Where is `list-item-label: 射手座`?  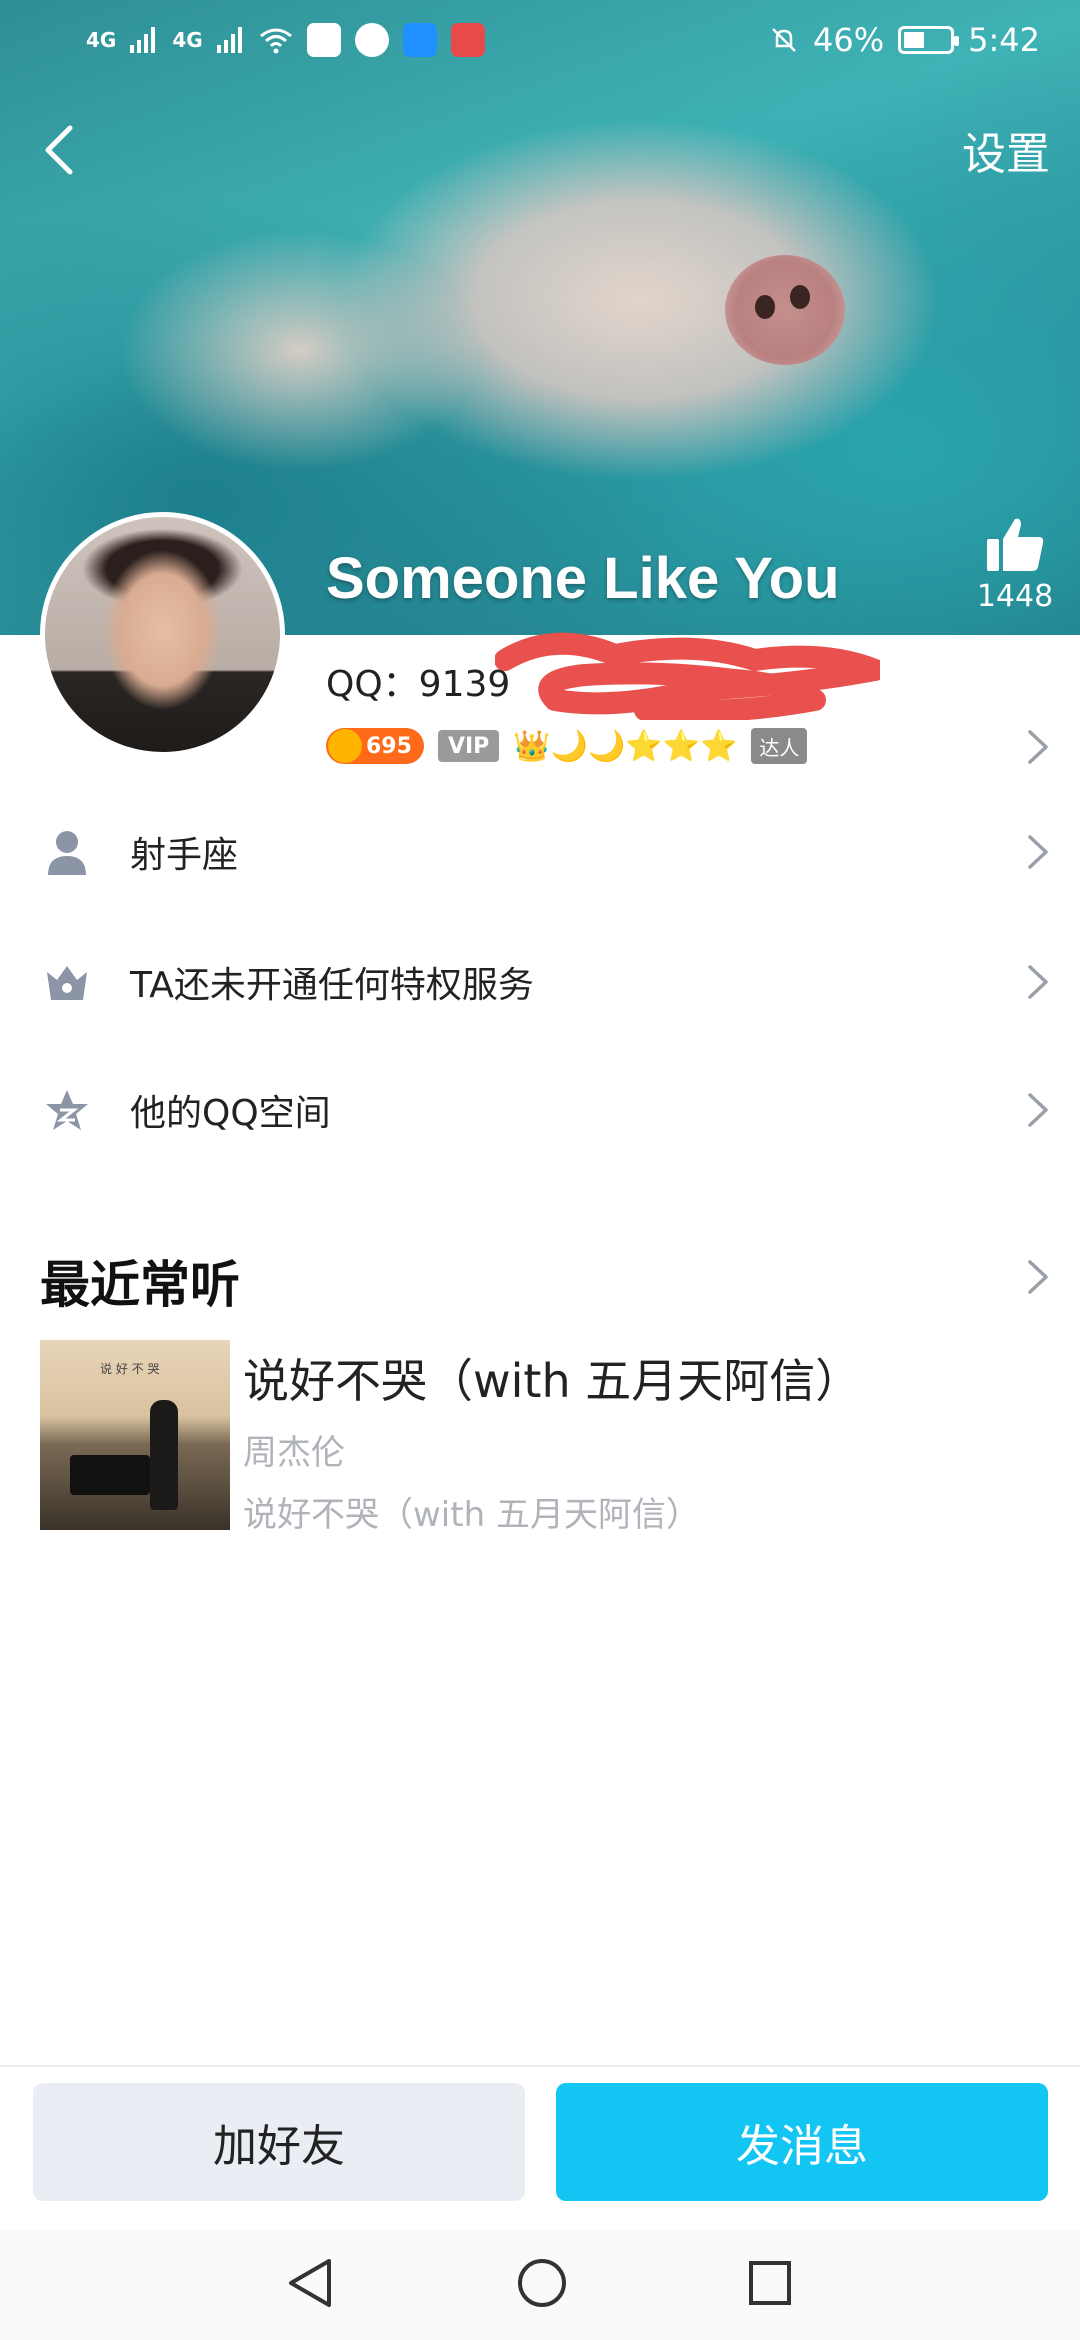
list-item-label: 射手座 is located at coordinates (184, 855).